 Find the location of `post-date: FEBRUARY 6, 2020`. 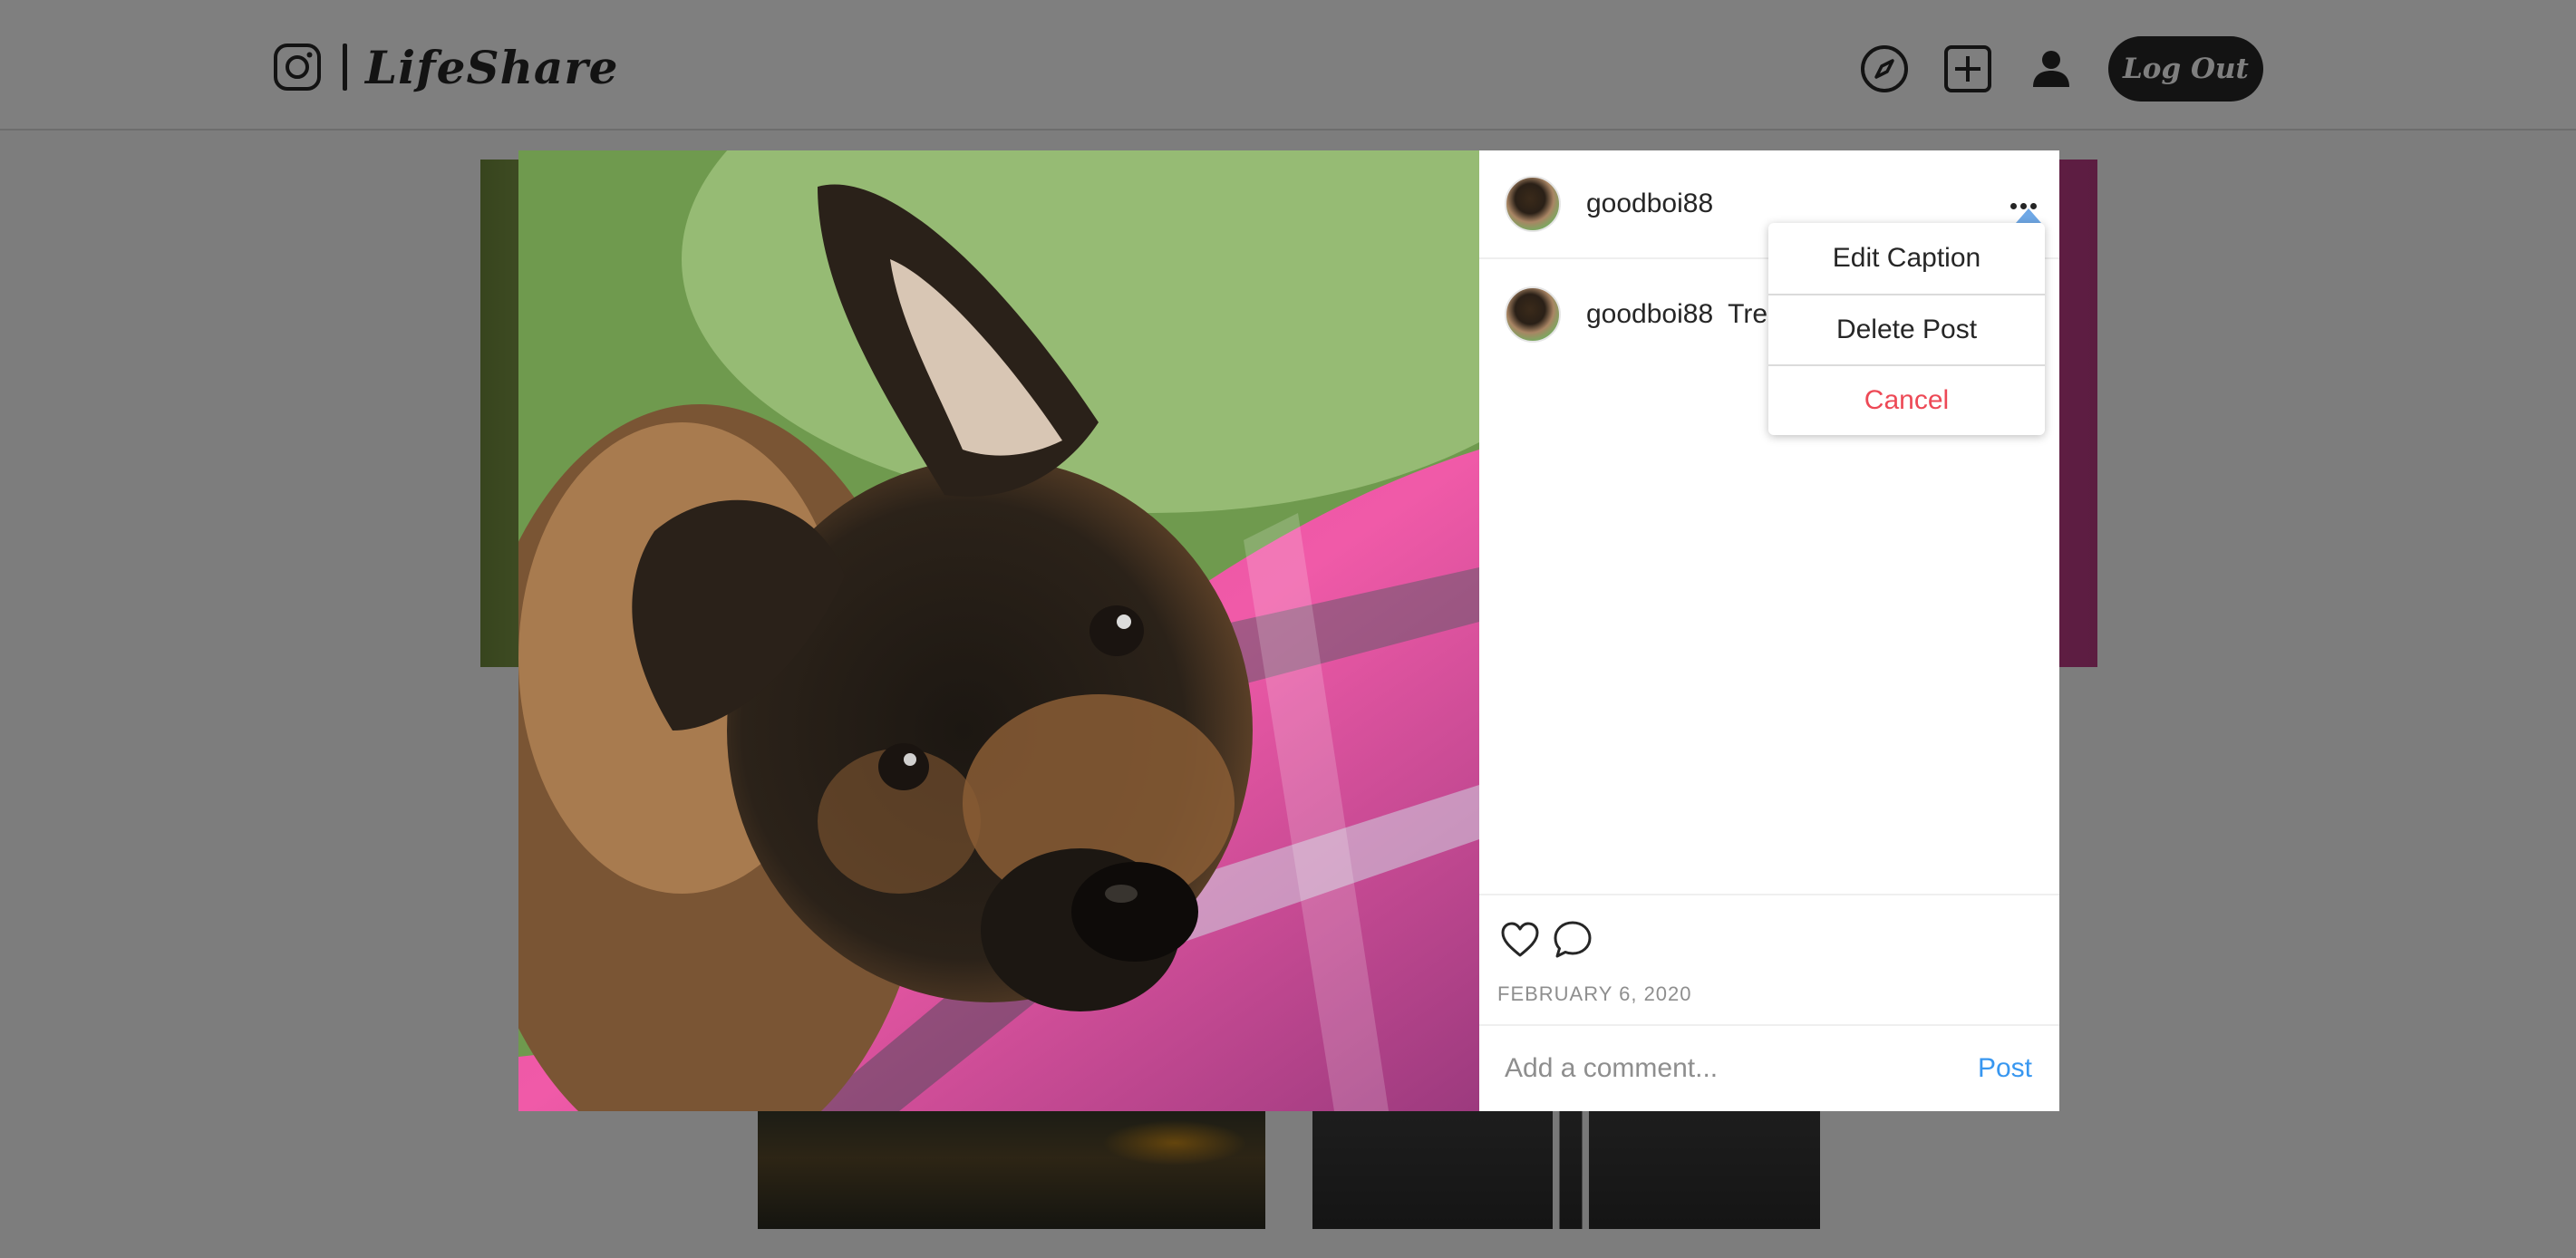

post-date: FEBRUARY 6, 2020 is located at coordinates (1594, 994).